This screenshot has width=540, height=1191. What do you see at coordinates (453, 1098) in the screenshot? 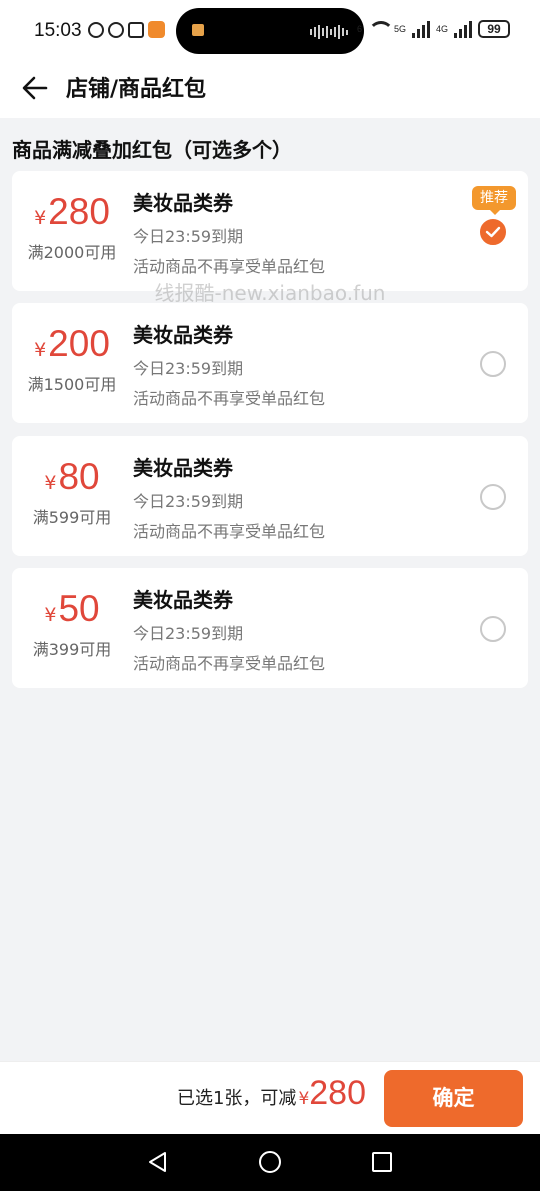
I see `confirm-button: 确定` at bounding box center [453, 1098].